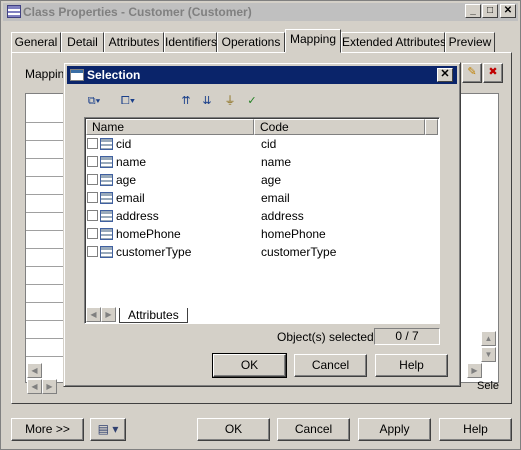 The height and width of the screenshot is (450, 521). Describe the element at coordinates (474, 370) in the screenshot. I see `scroll-right-arrow: ▶` at that location.